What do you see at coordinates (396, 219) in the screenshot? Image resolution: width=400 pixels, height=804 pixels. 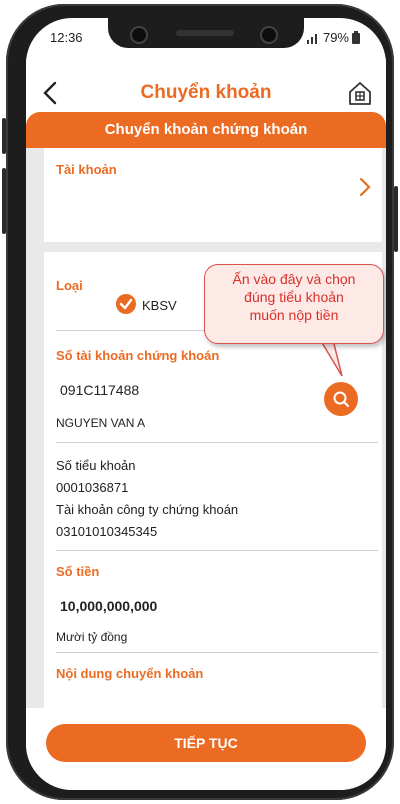 I see `power-button` at bounding box center [396, 219].